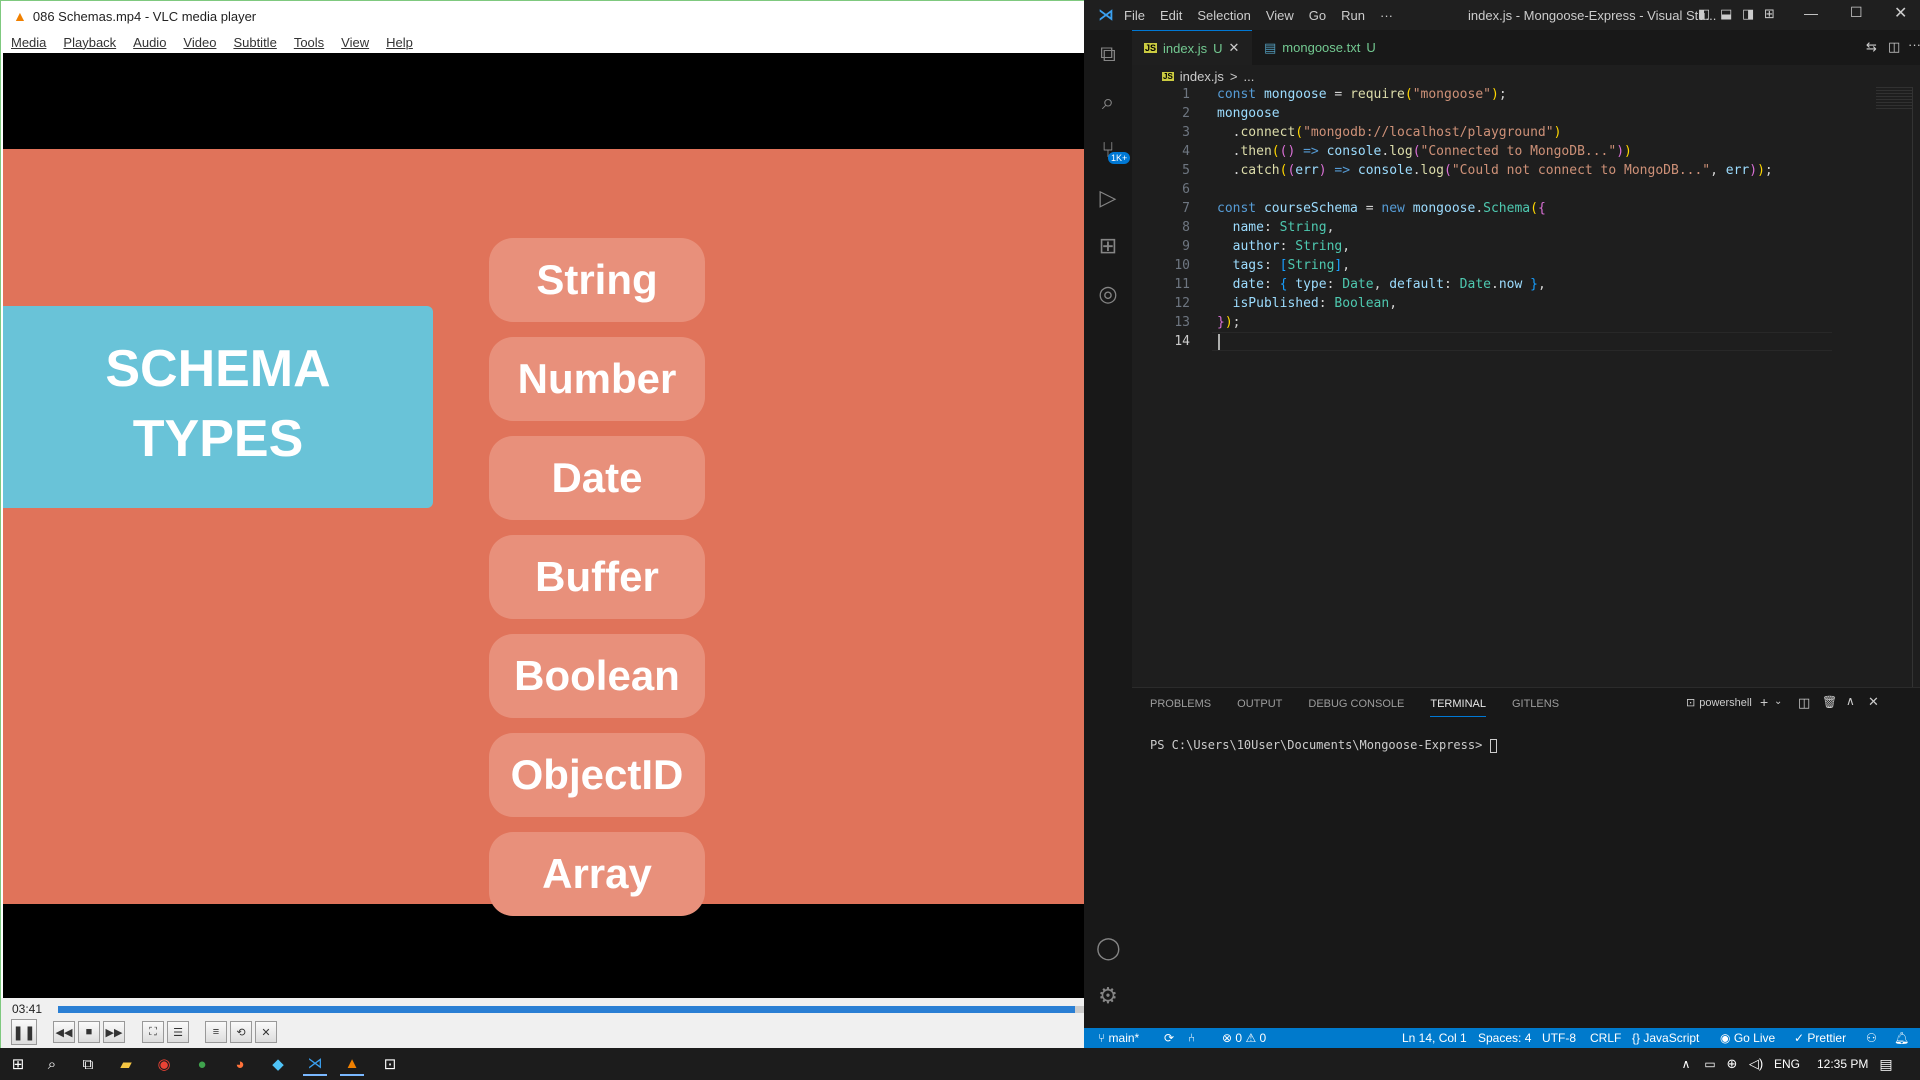  Describe the element at coordinates (1202, 76) in the screenshot. I see `breadcrumb-file: index.js` at that location.